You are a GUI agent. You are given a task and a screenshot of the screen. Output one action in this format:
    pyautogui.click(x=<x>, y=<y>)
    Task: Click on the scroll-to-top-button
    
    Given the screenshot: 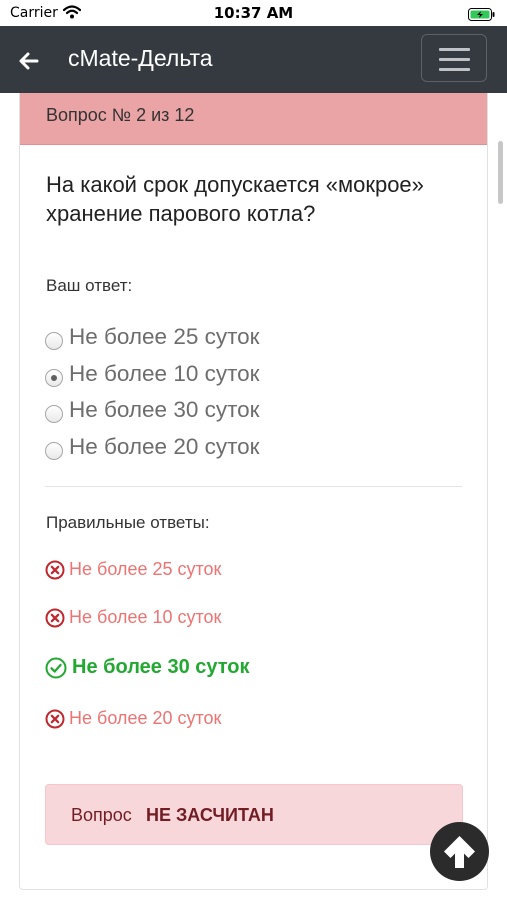 What is the action you would take?
    pyautogui.click(x=459, y=851)
    